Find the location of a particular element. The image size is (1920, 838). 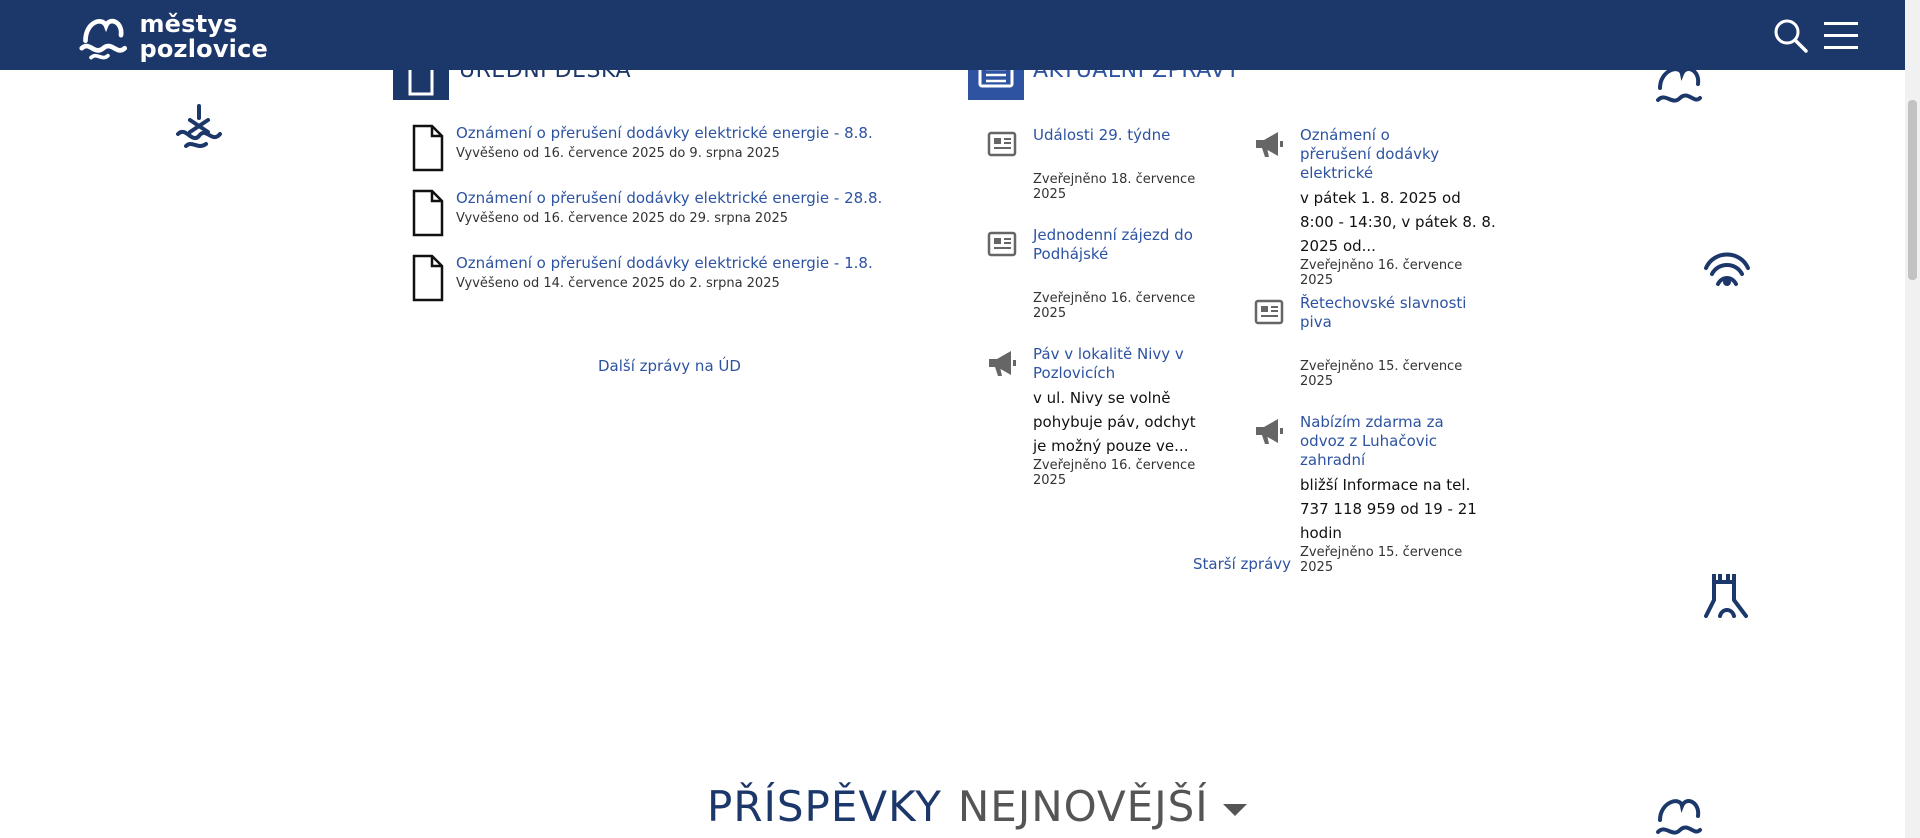

news-date-line: Zveřejněno 18. července is located at coordinates (1114, 179).